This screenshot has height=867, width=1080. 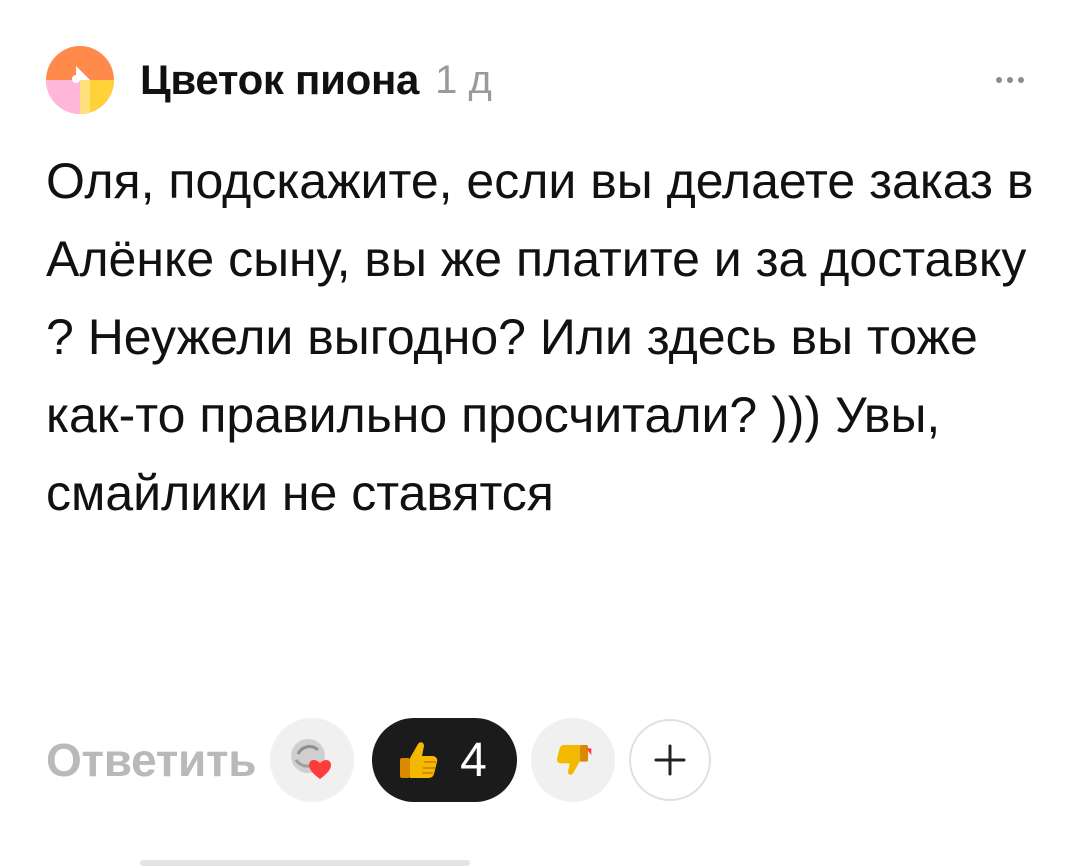 I want to click on author-avatar, so click(x=80, y=80).